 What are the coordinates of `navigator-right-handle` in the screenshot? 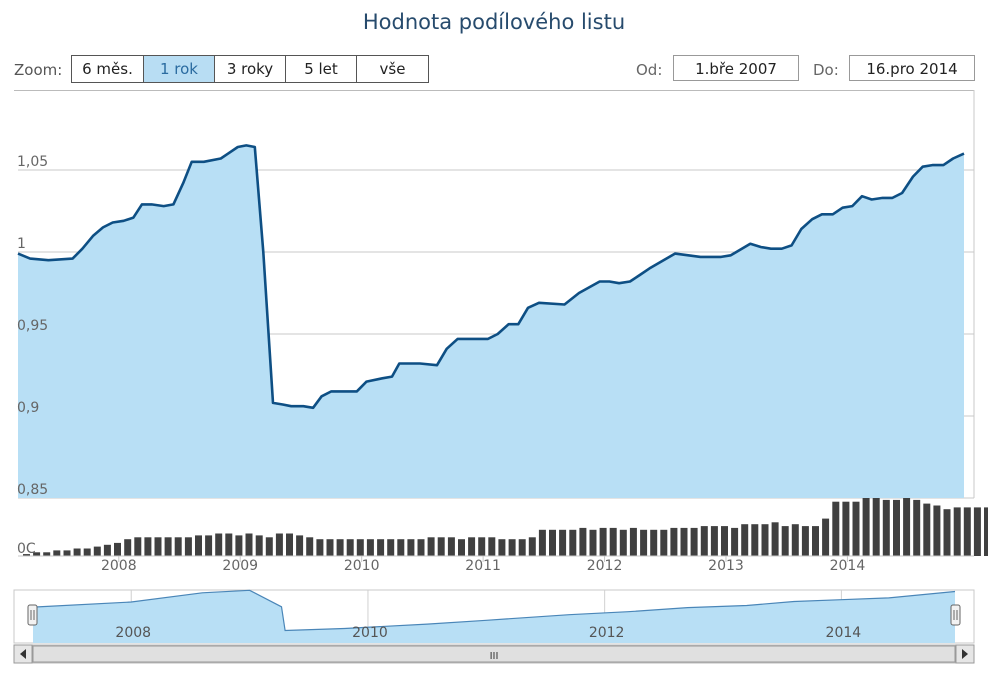 It's located at (955, 615).